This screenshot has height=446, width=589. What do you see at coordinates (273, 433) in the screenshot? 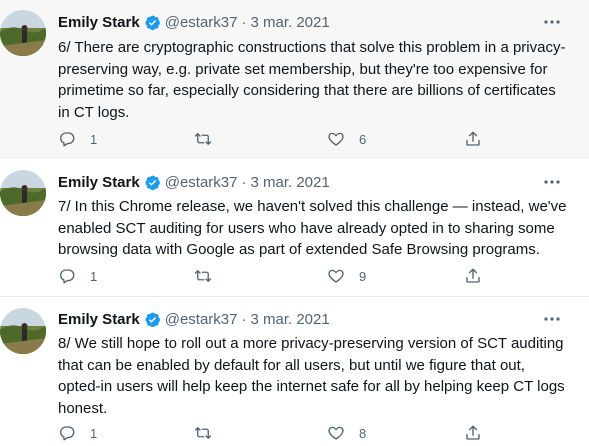
I see `tweet-actions: 1 8` at bounding box center [273, 433].